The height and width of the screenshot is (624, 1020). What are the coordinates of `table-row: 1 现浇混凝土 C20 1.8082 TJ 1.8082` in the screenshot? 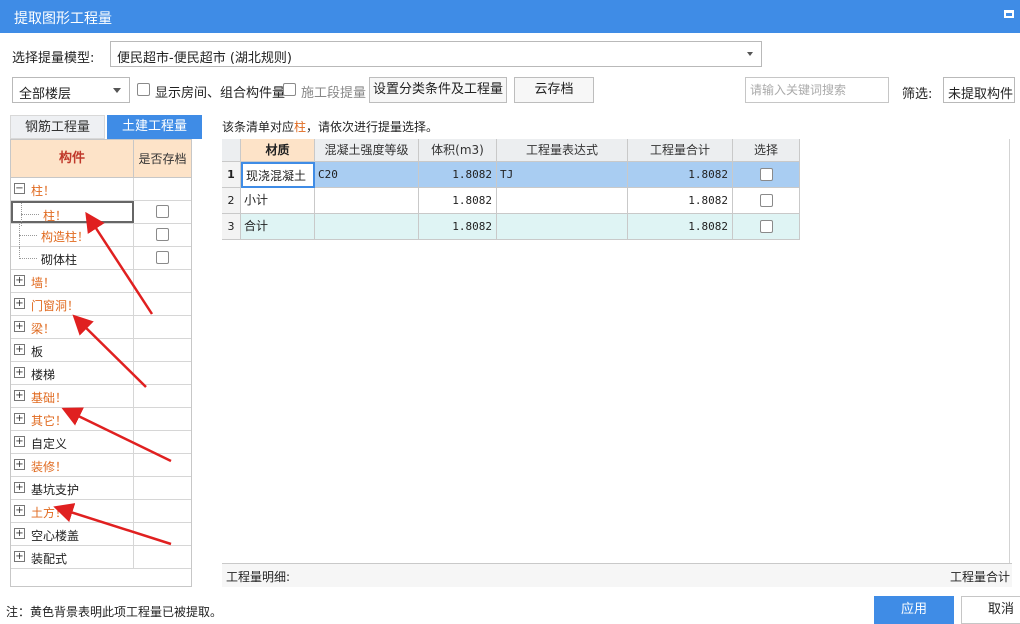 It's located at (511, 175).